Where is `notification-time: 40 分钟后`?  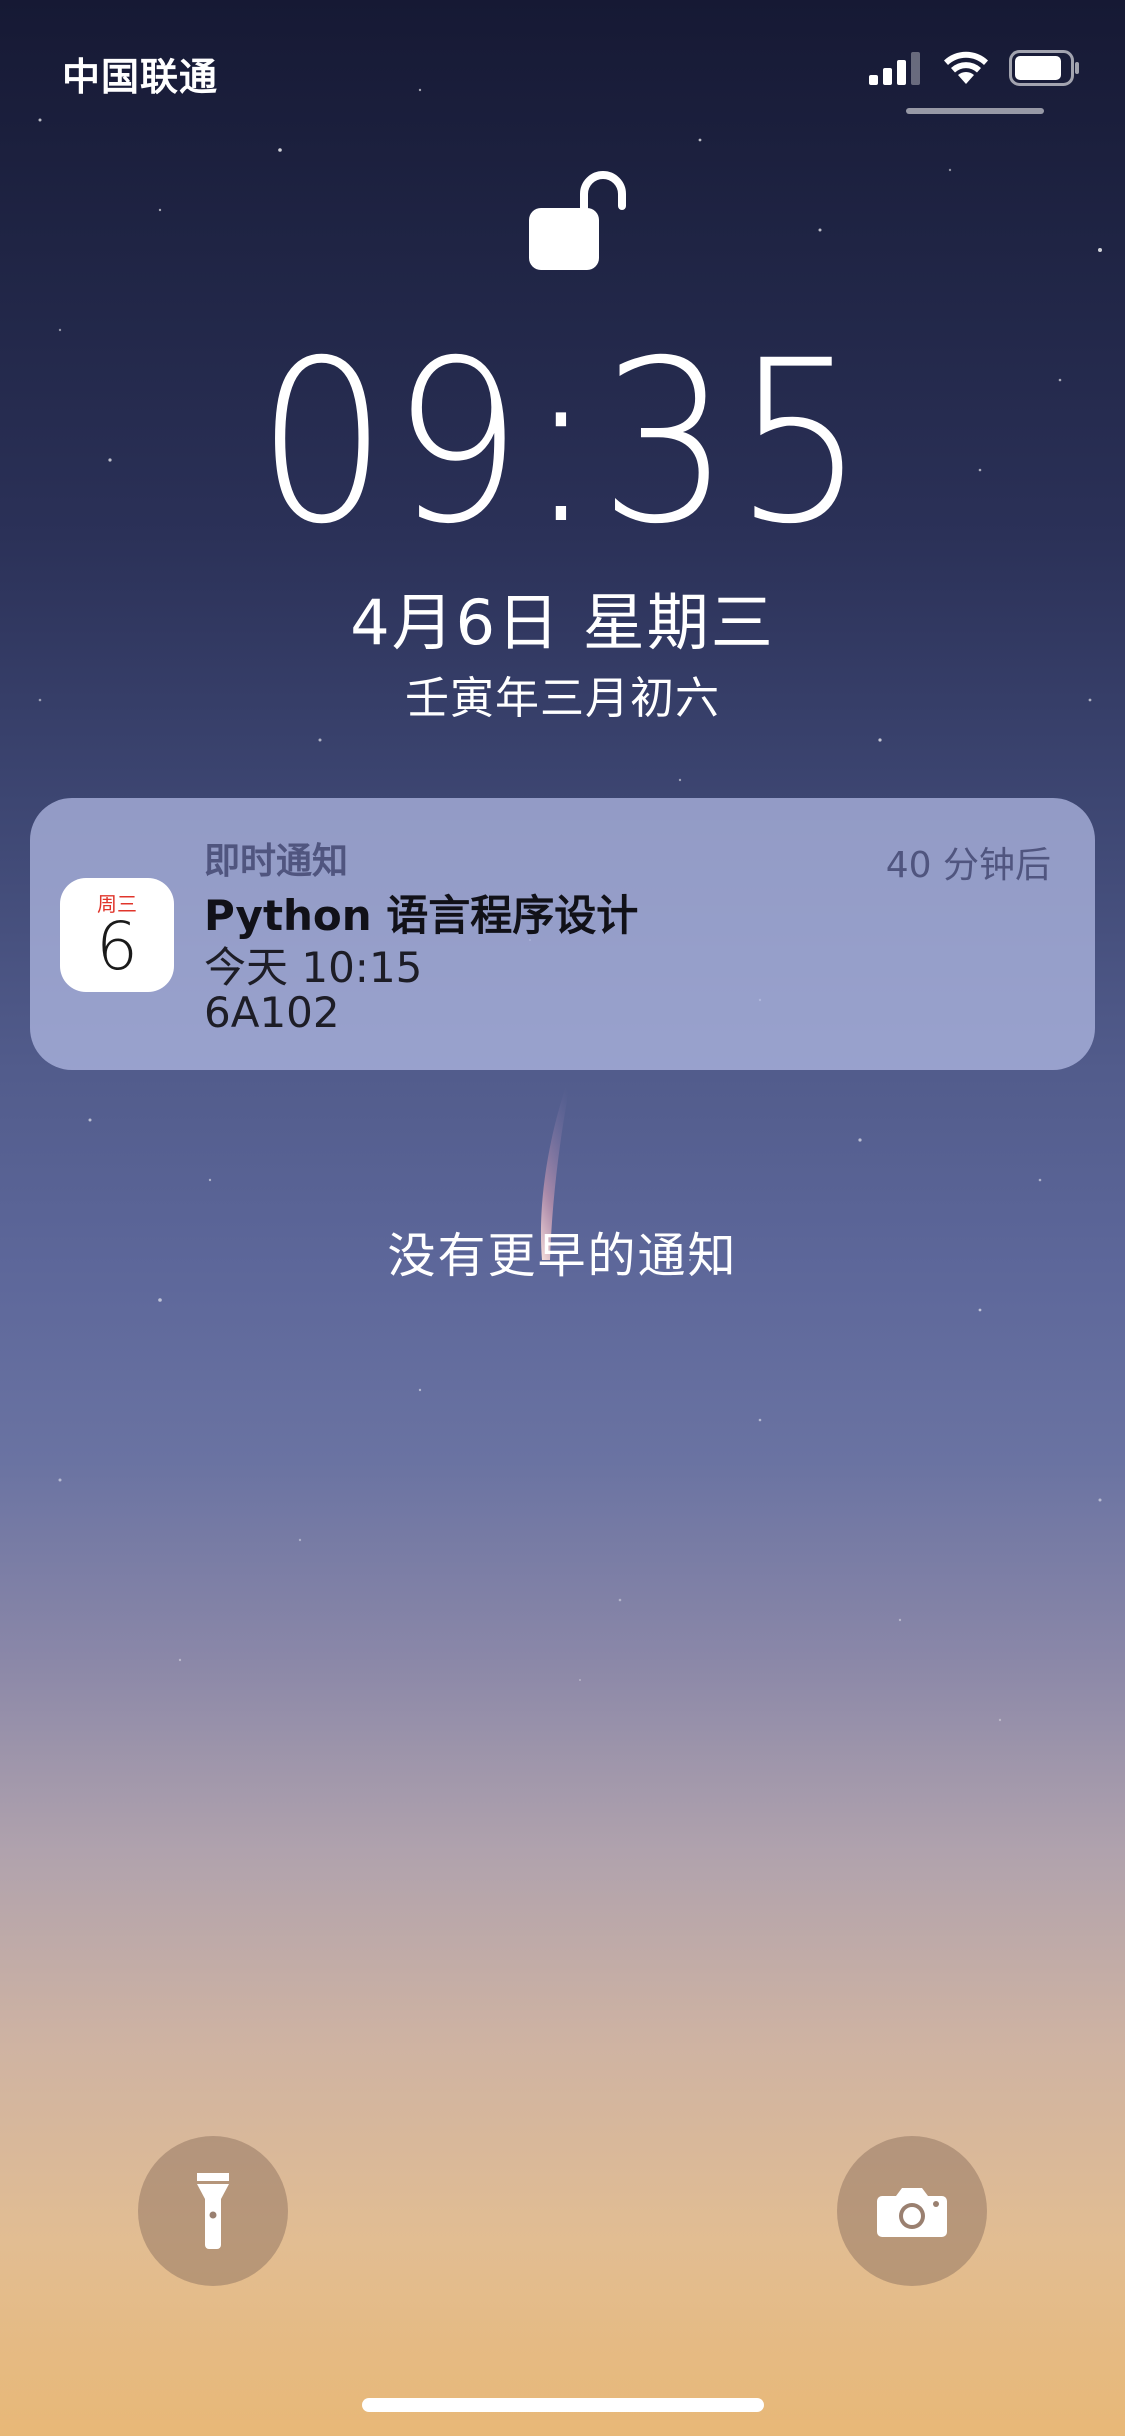 notification-time: 40 分钟后 is located at coordinates (968, 865).